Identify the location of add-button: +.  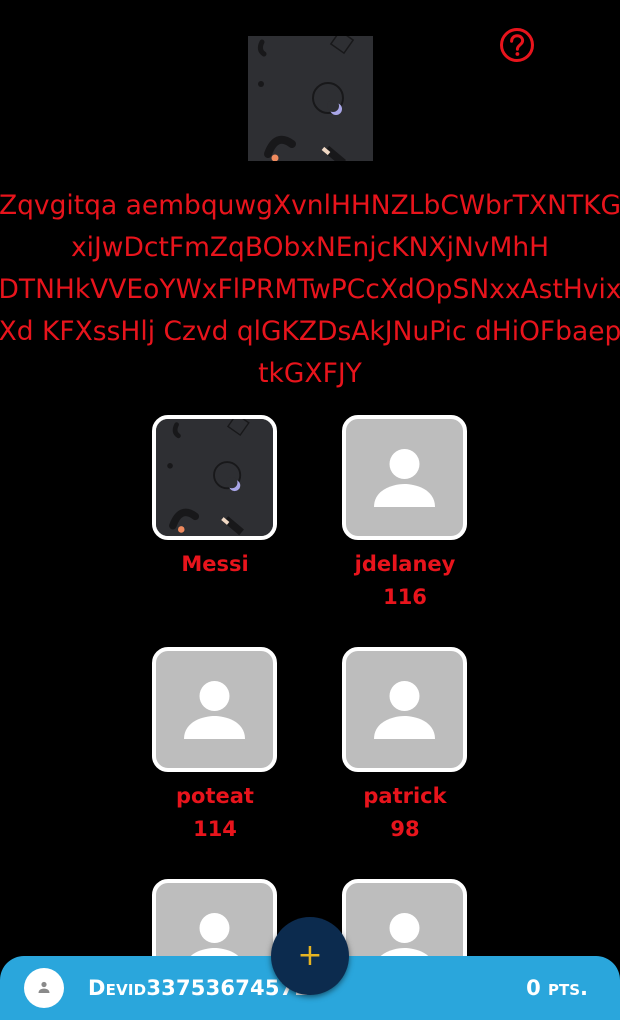
(310, 956).